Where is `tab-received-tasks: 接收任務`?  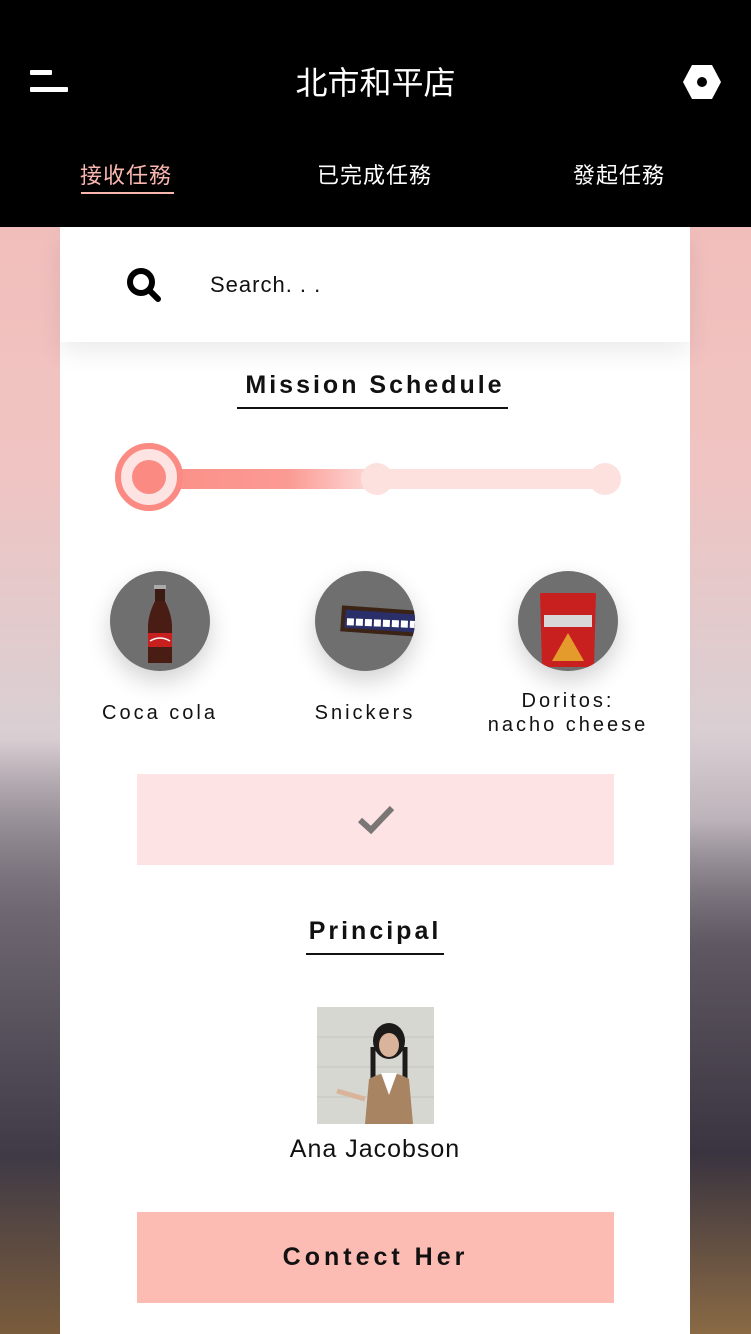 tab-received-tasks: 接收任務 is located at coordinates (126, 174).